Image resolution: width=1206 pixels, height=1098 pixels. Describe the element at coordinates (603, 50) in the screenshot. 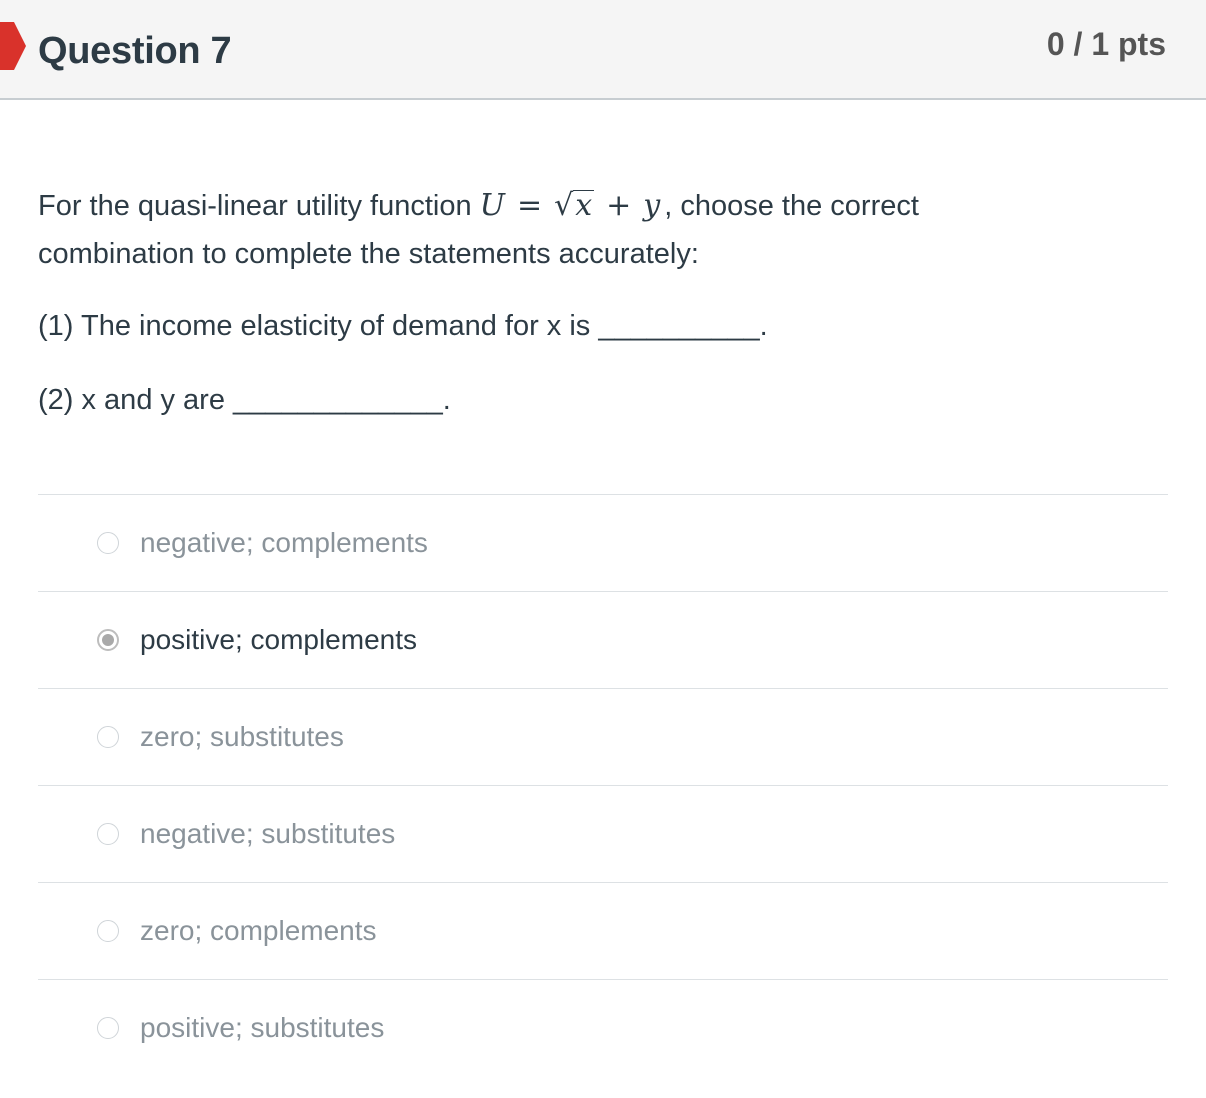

I see `question-header: Question 7 0 / 1 pts` at that location.